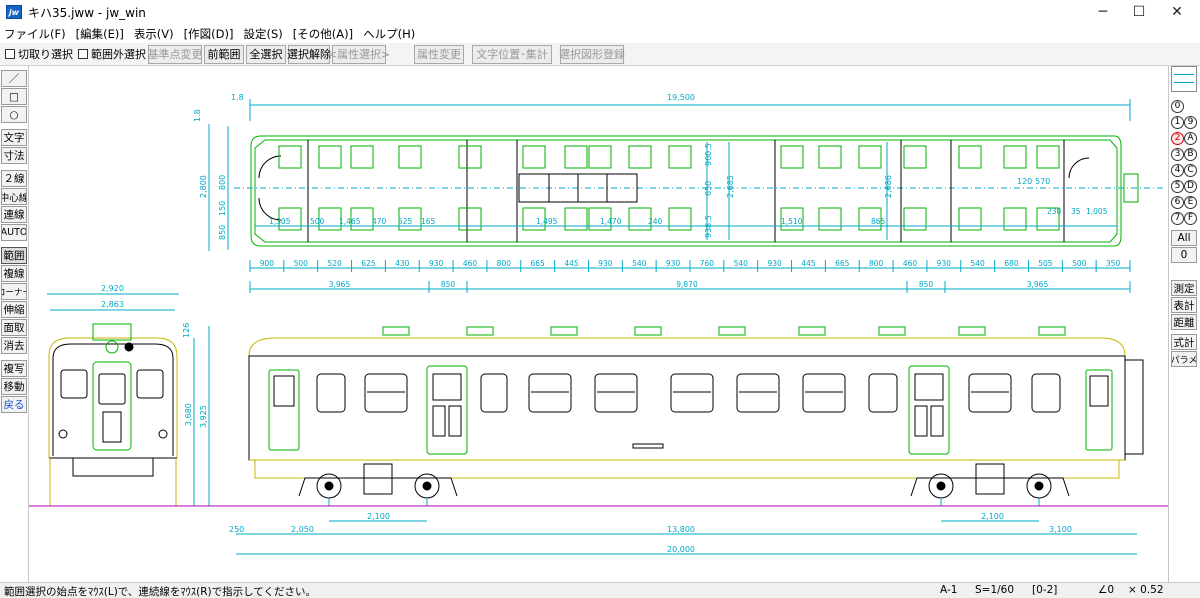  What do you see at coordinates (1190, 138) in the screenshot?
I see `layer-group-button-a: A` at bounding box center [1190, 138].